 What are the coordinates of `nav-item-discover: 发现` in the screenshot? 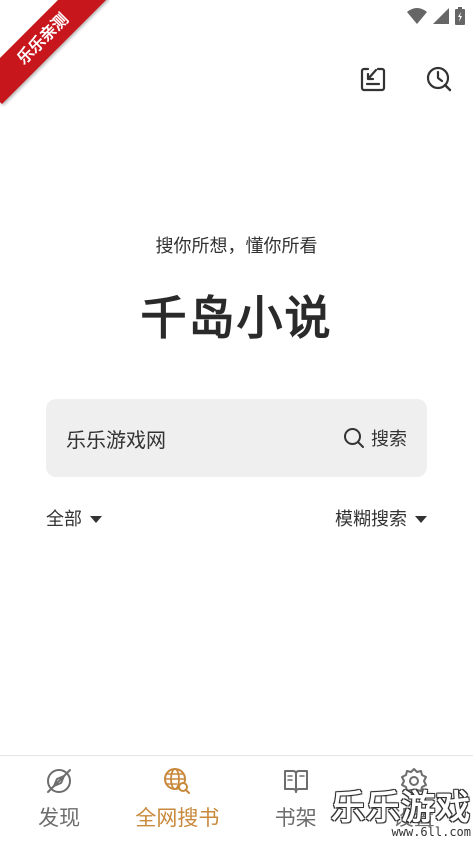 It's located at (59, 799).